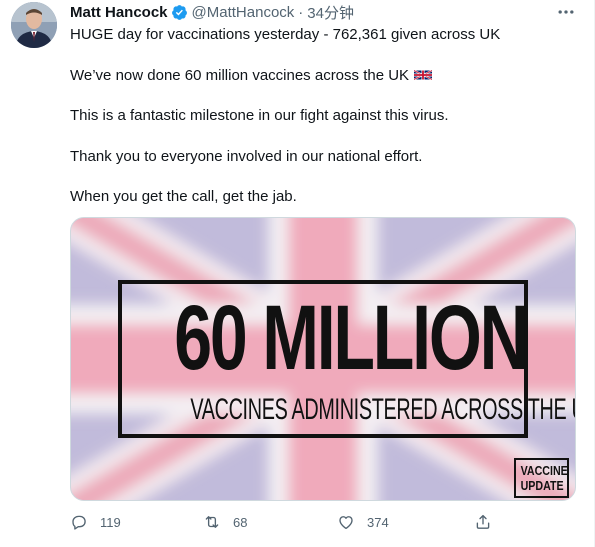  I want to click on share-icon, so click(483, 521).